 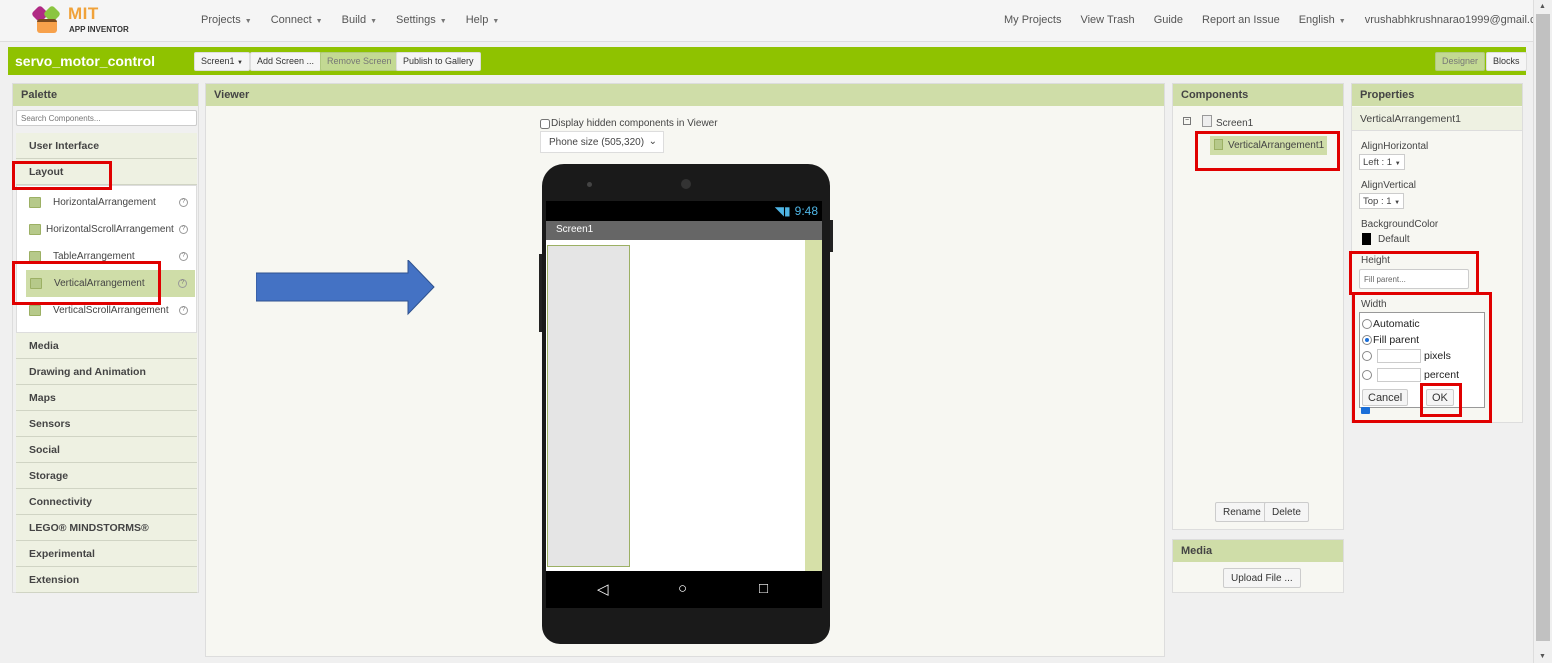 What do you see at coordinates (588, 406) in the screenshot?
I see `vertical-arrangement-preview` at bounding box center [588, 406].